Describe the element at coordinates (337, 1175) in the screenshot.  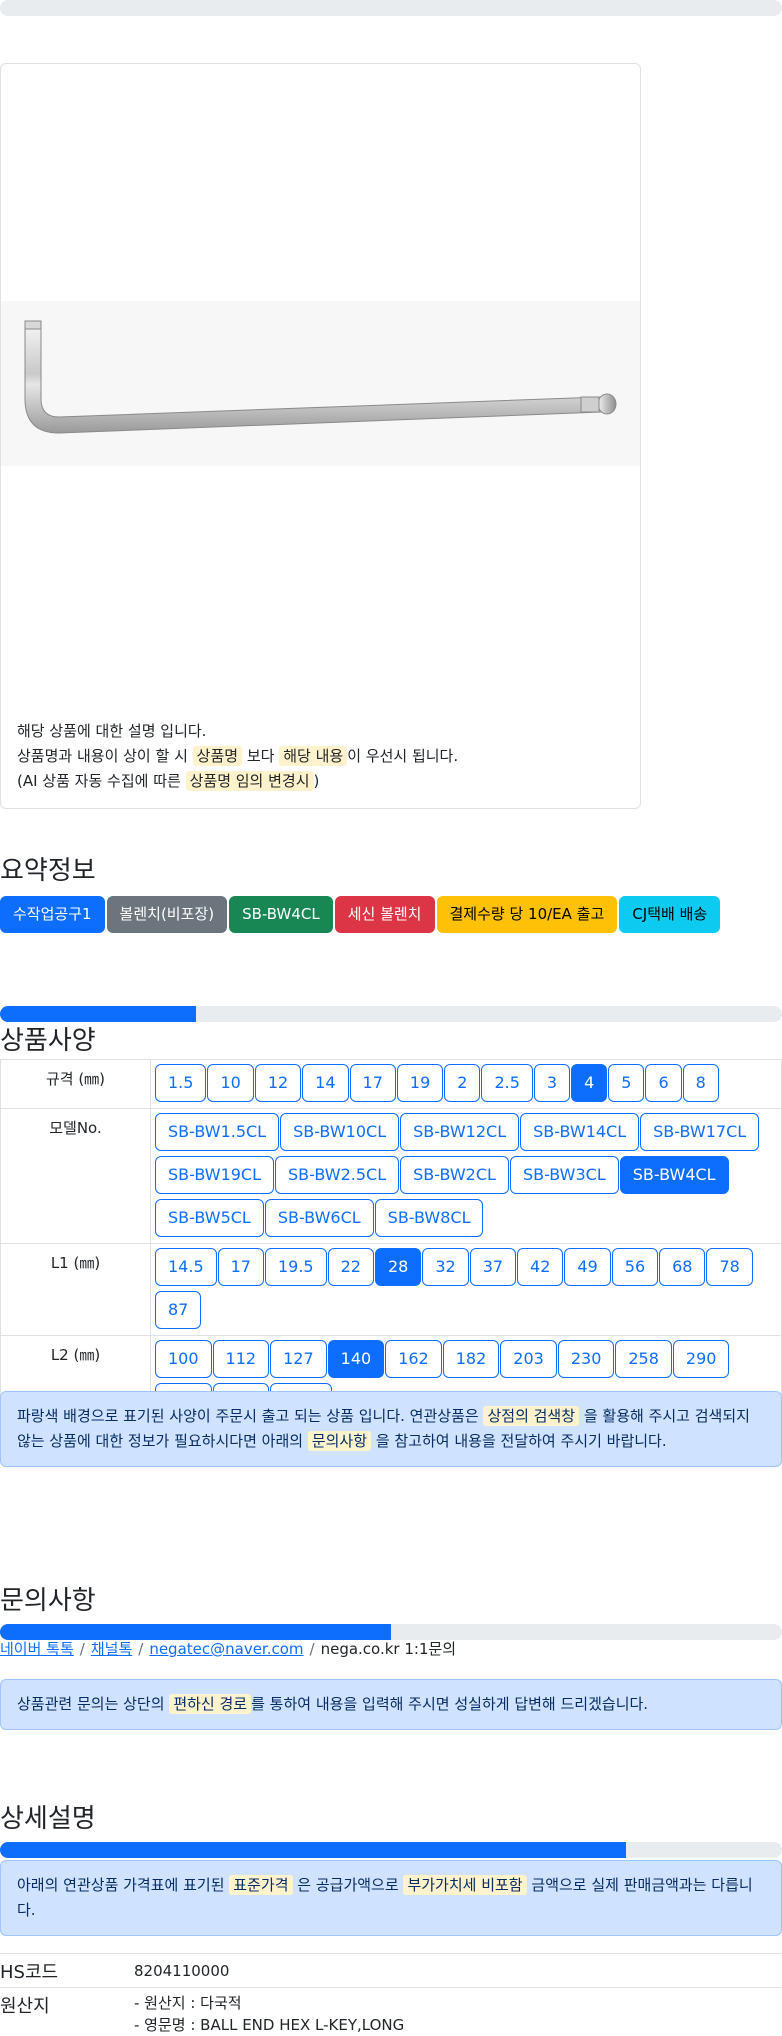
I see `spec-option-button: SB-BW2.5CL` at that location.